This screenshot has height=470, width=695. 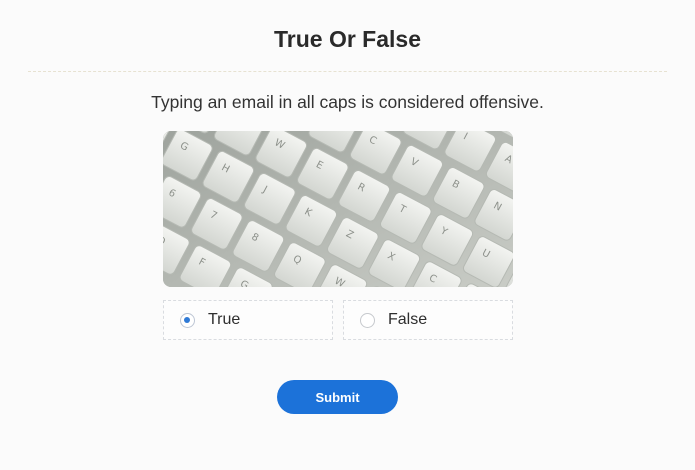 What do you see at coordinates (224, 319) in the screenshot?
I see `option-true-label: True` at bounding box center [224, 319].